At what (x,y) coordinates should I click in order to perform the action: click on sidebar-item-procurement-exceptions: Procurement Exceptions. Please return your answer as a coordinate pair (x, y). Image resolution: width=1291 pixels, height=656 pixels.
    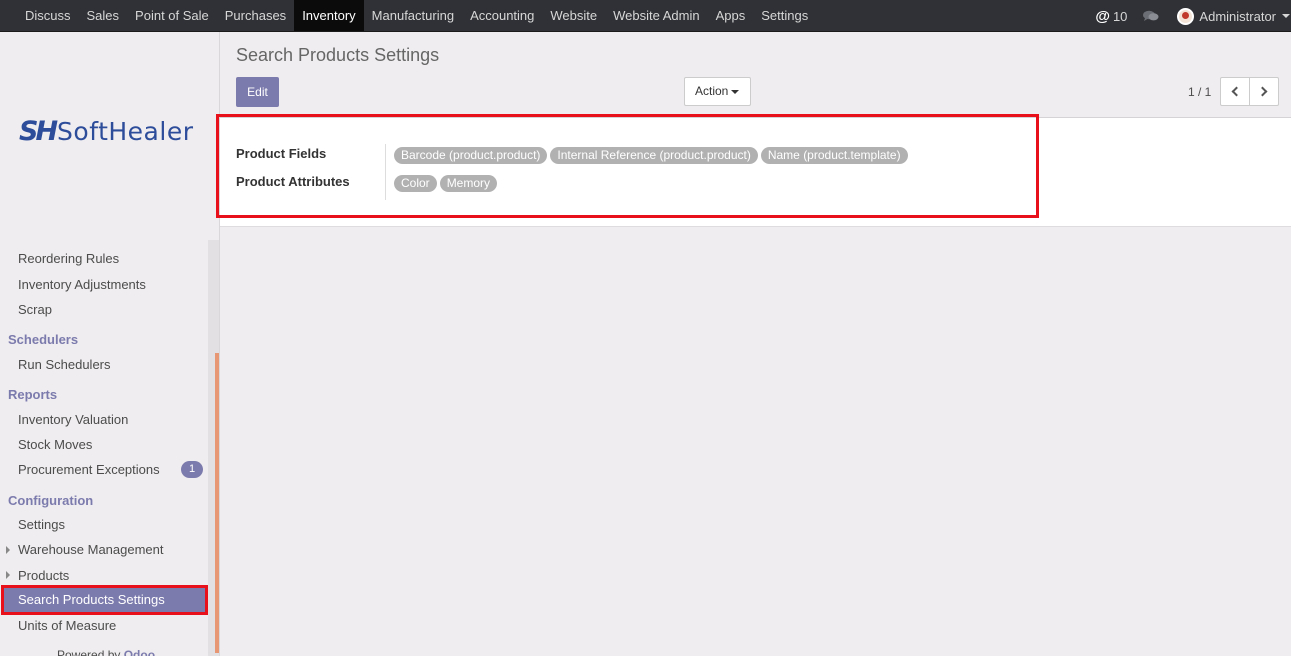
    Looking at the image, I should click on (89, 469).